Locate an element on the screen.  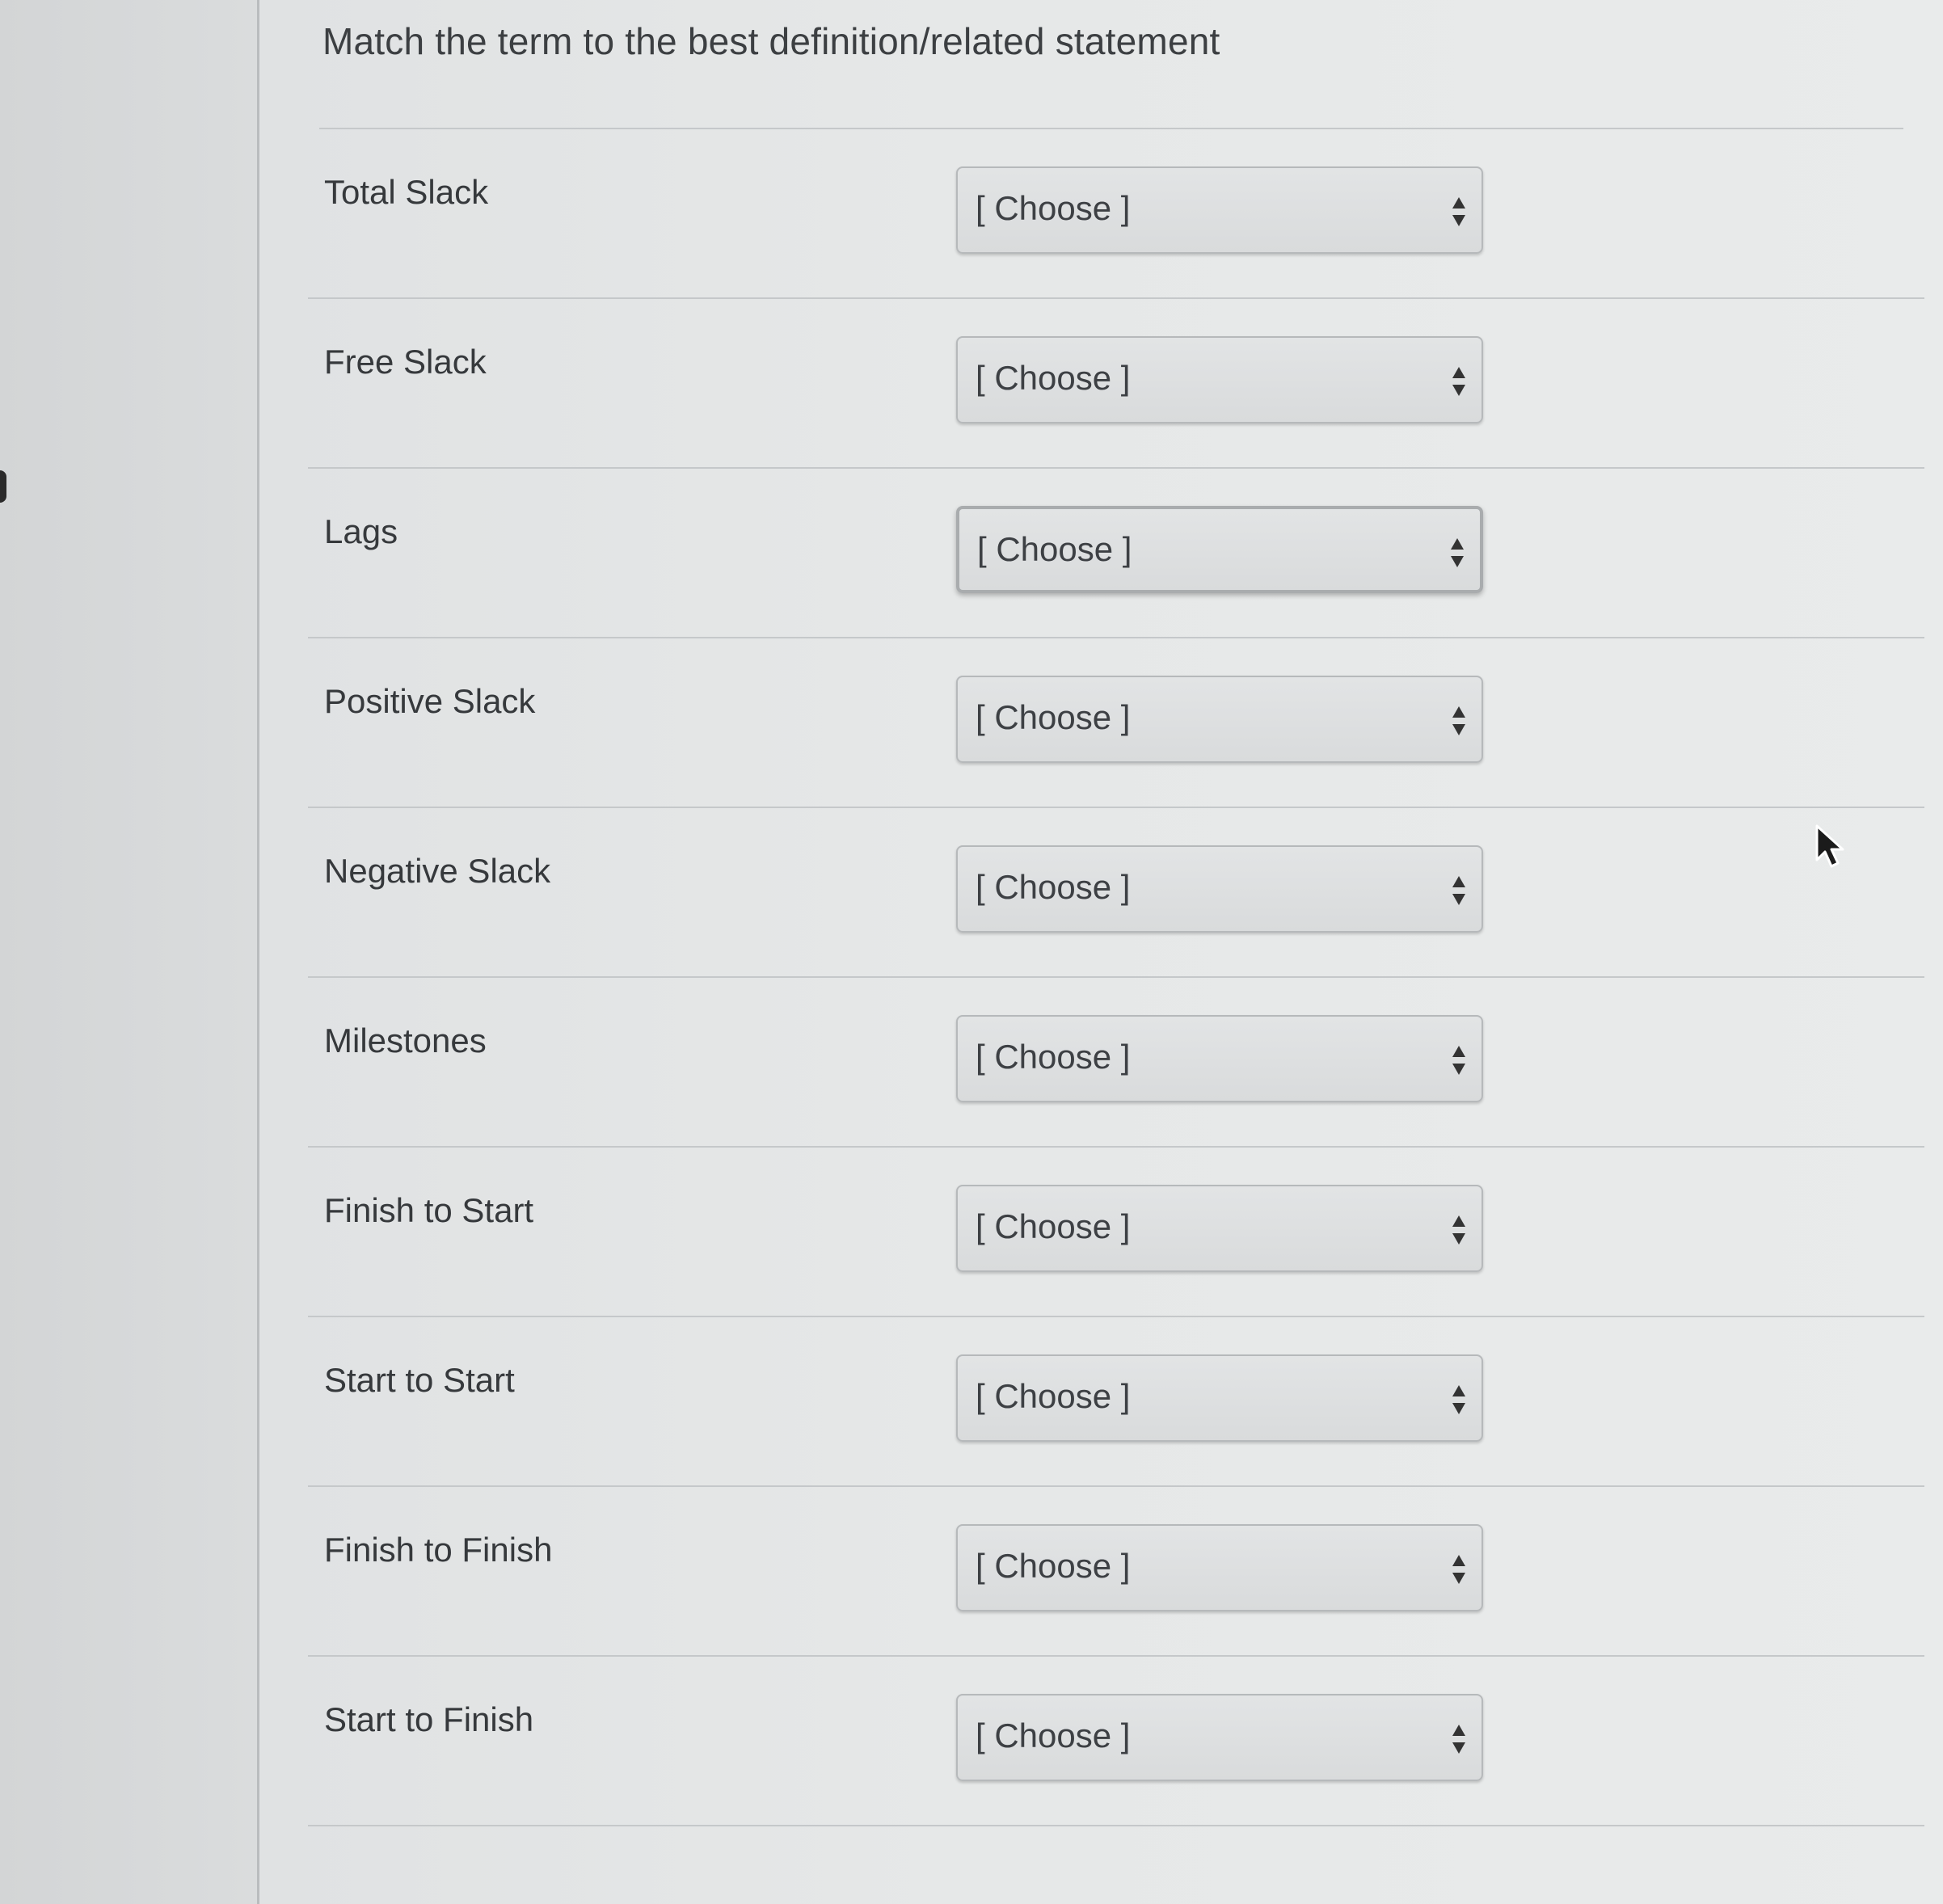
match-row: Total Slack [ Choose ] is located at coordinates (1116, 214).